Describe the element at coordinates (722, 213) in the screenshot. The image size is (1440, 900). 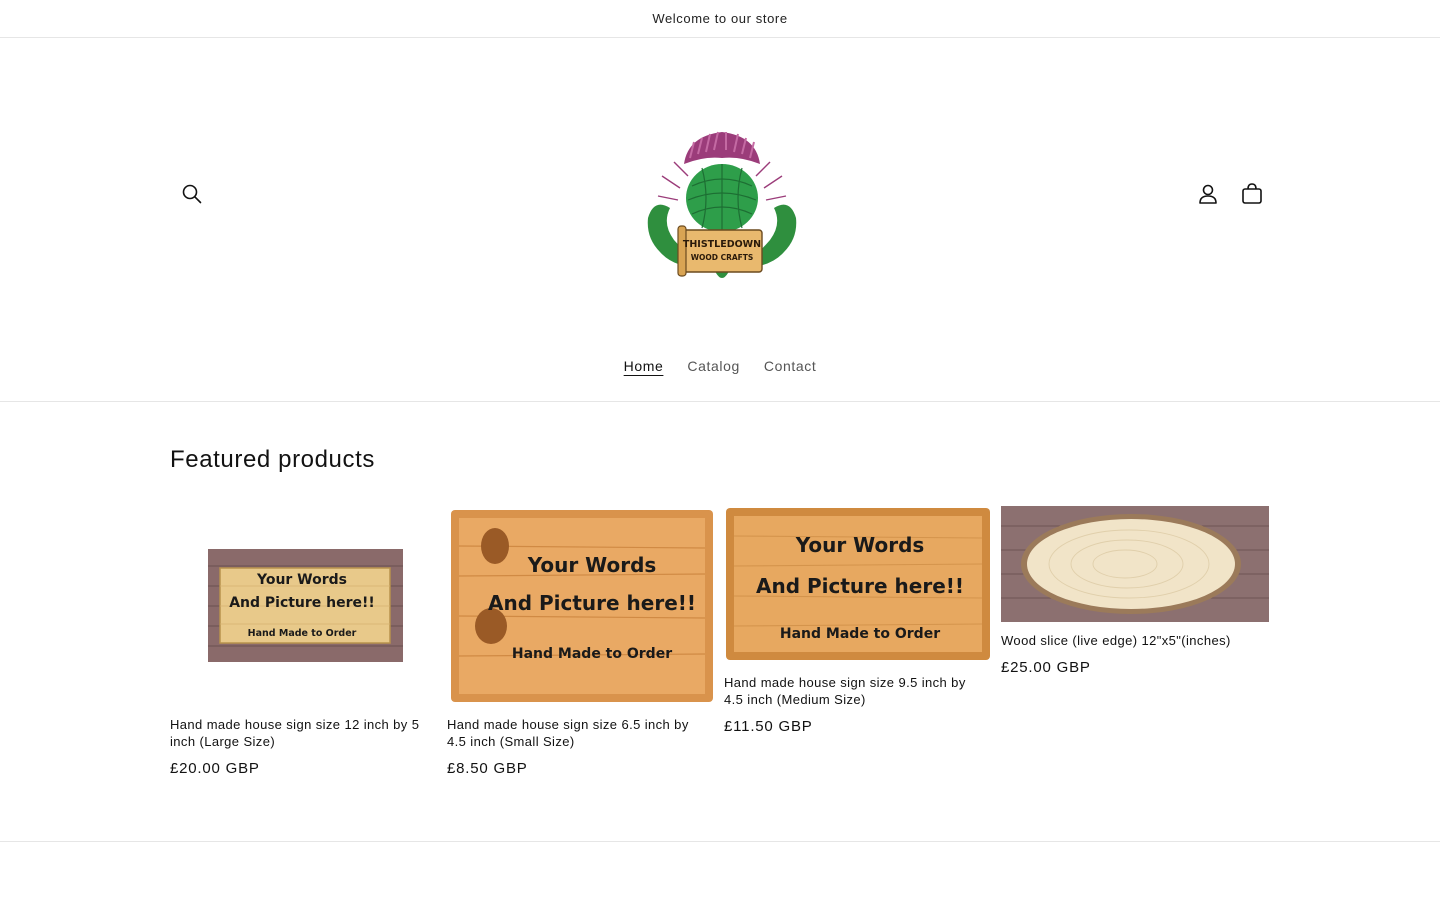
I see `store-logo: THISTLEDOWN WOOD CRAFTS` at that location.